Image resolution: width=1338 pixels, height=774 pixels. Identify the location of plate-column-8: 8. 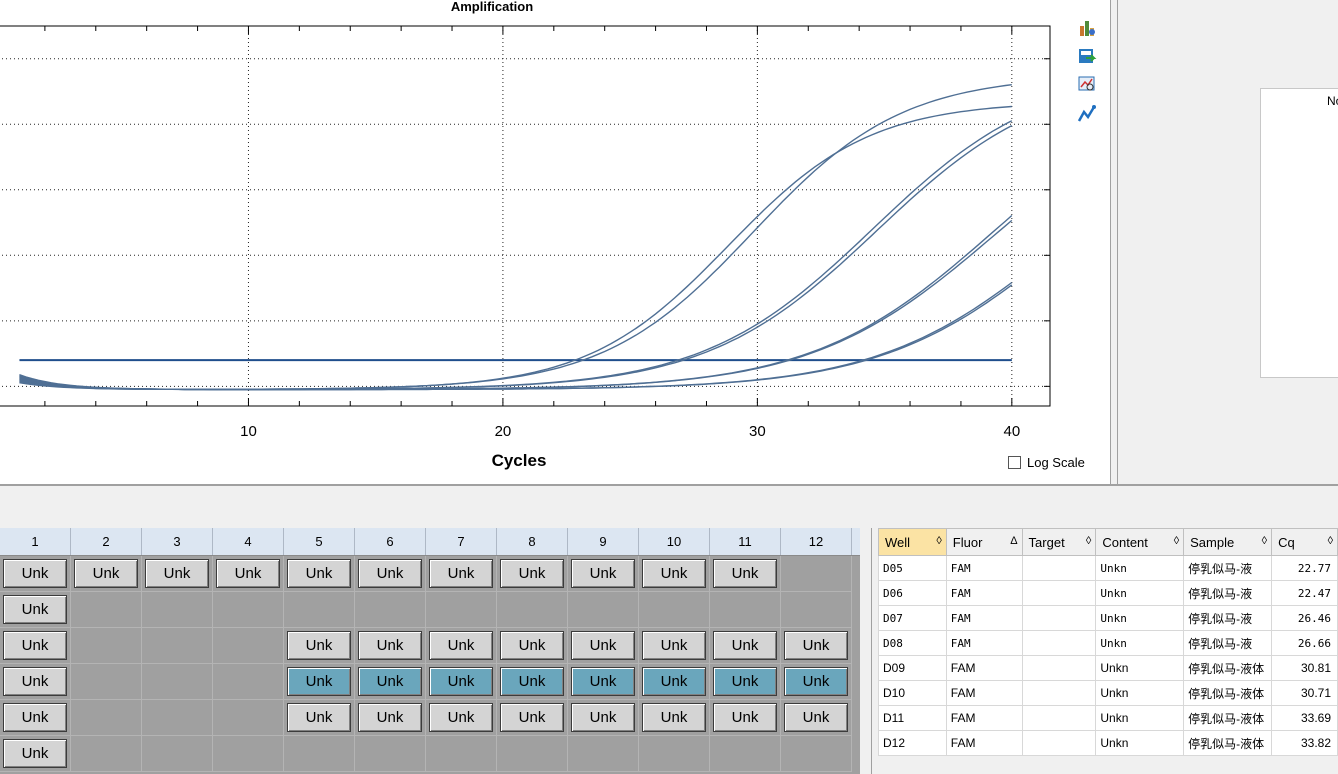
(532, 541).